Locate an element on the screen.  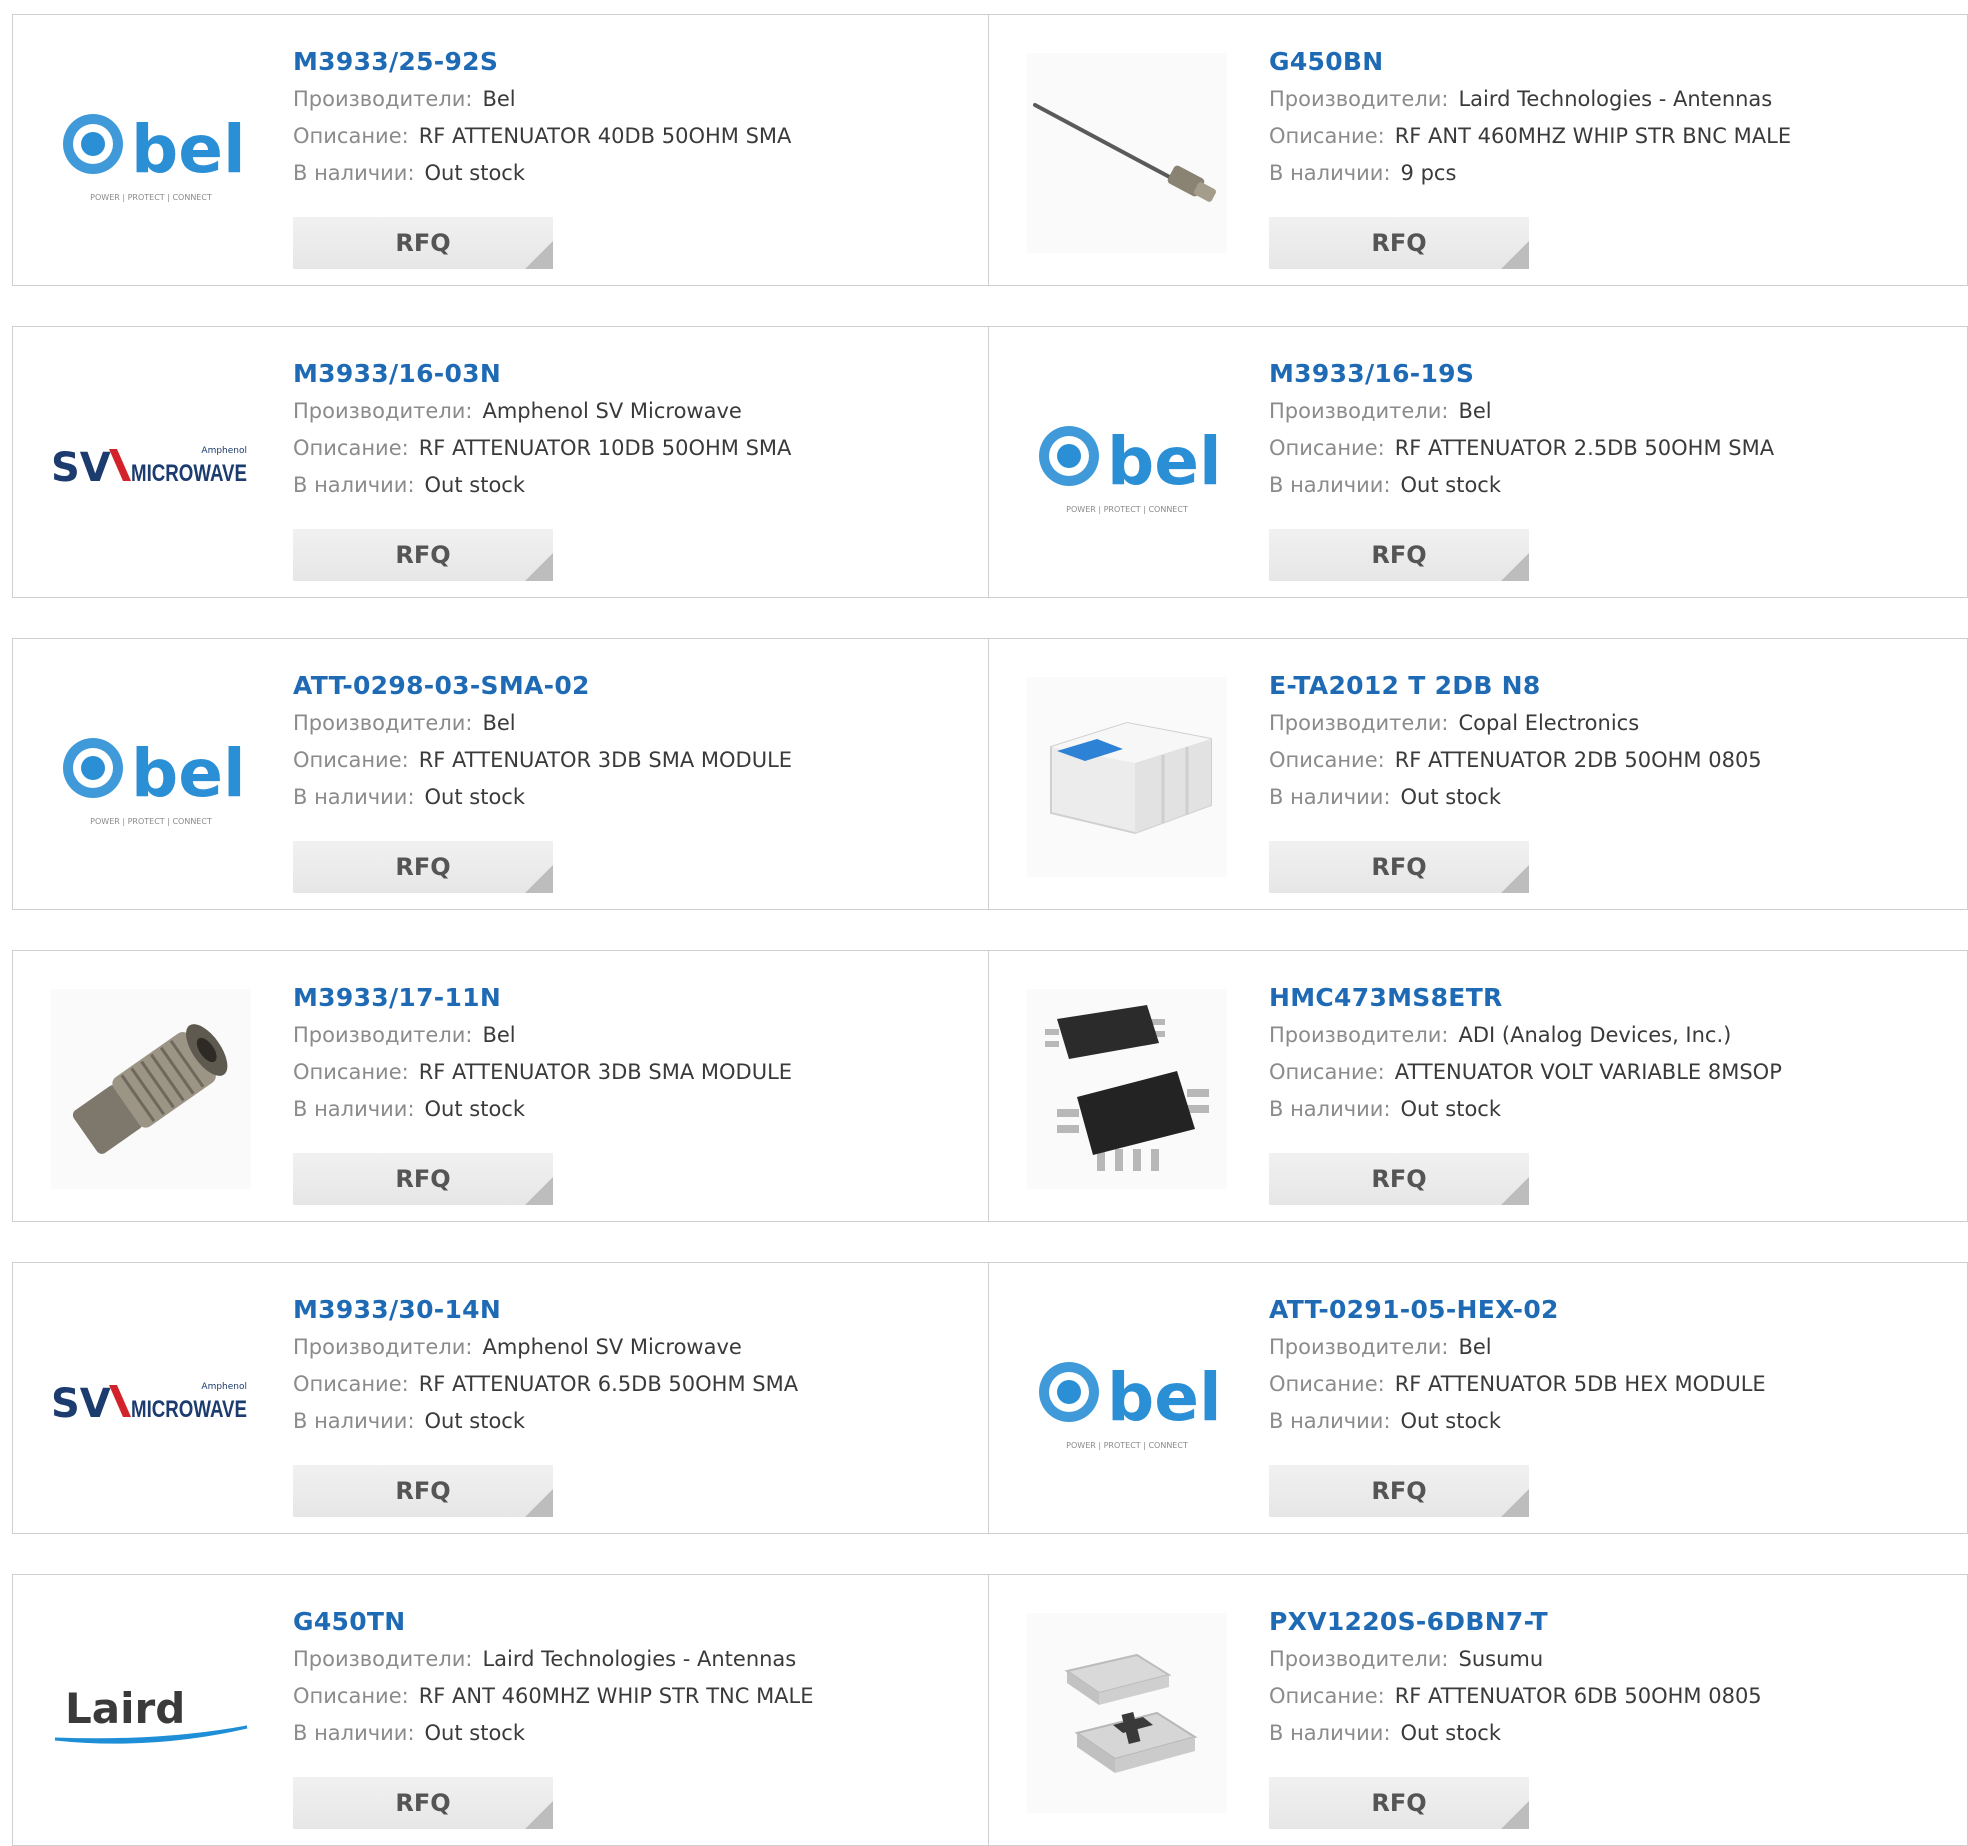
part-number-link: E-TA2012 T 2DB N8 is located at coordinates (1613, 686).